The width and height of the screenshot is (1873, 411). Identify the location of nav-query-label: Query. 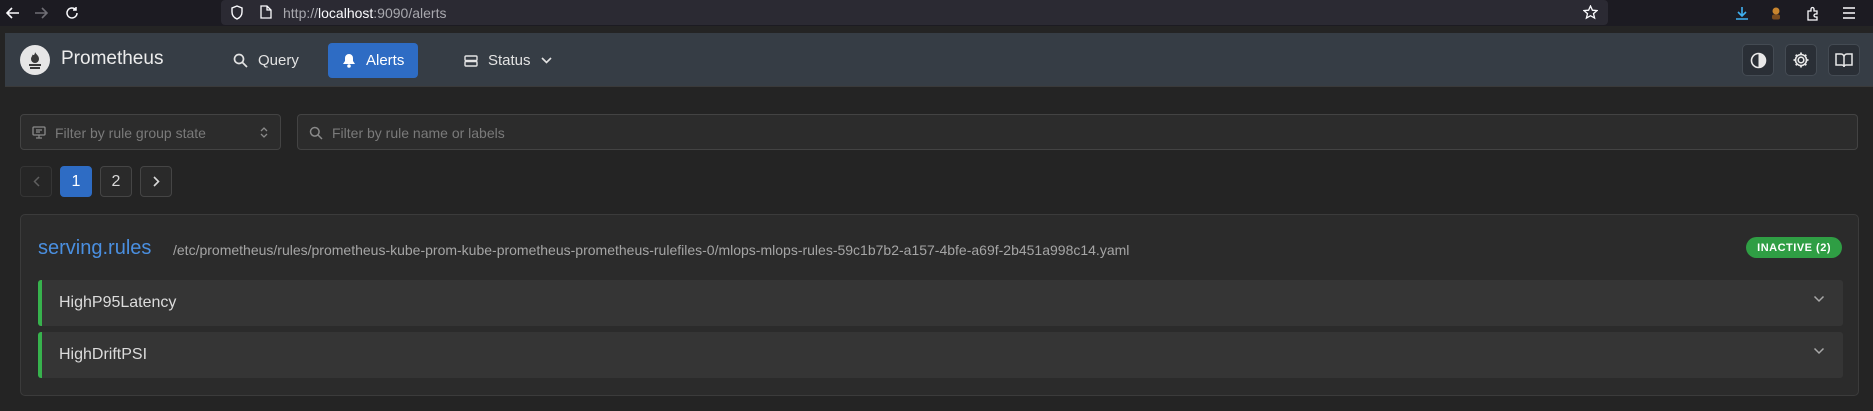
(278, 60).